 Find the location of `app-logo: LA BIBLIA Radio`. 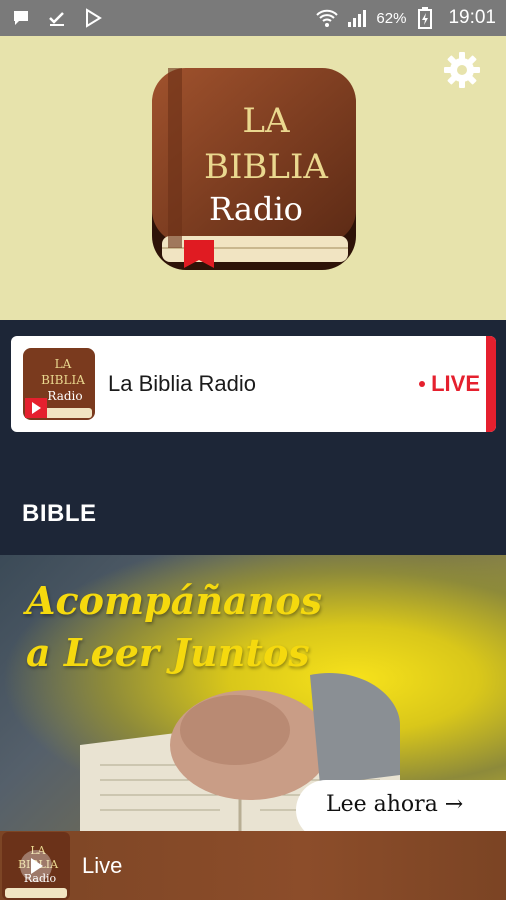

app-logo: LA BIBLIA Radio is located at coordinates (254, 169).